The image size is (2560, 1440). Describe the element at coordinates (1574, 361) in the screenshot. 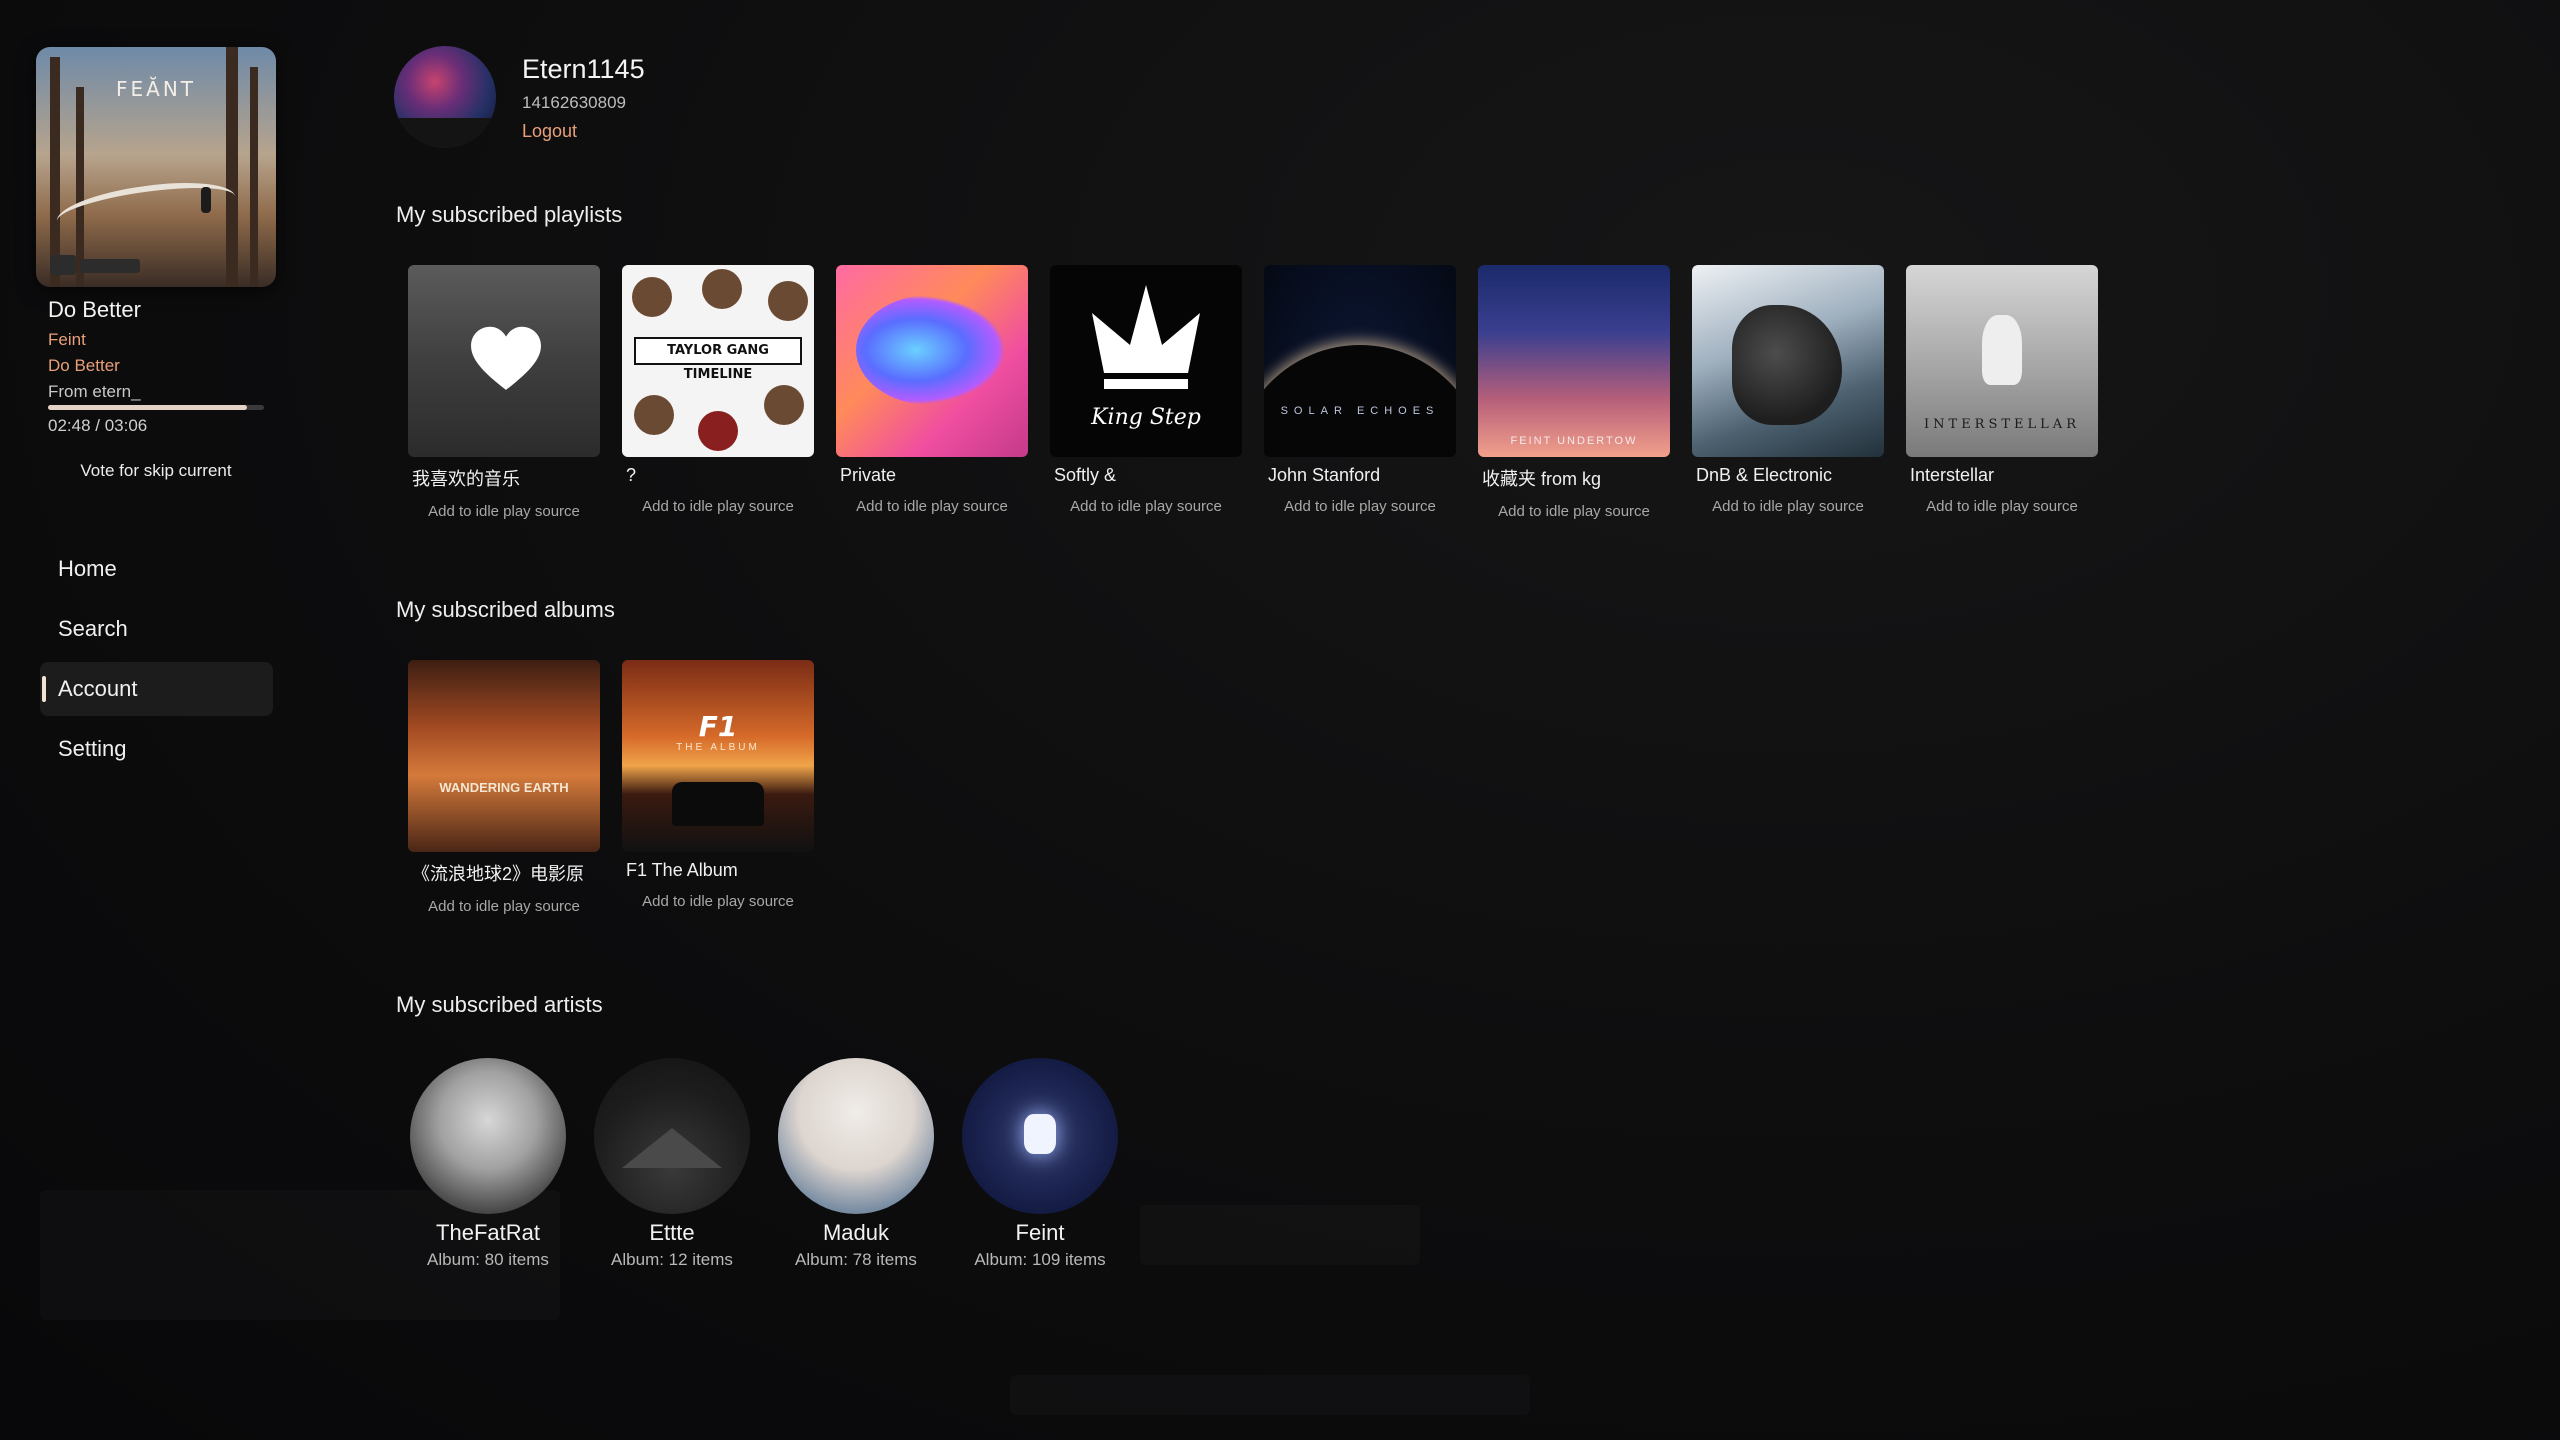

I see `undertow-cover: FEINT UNDERTOW` at that location.